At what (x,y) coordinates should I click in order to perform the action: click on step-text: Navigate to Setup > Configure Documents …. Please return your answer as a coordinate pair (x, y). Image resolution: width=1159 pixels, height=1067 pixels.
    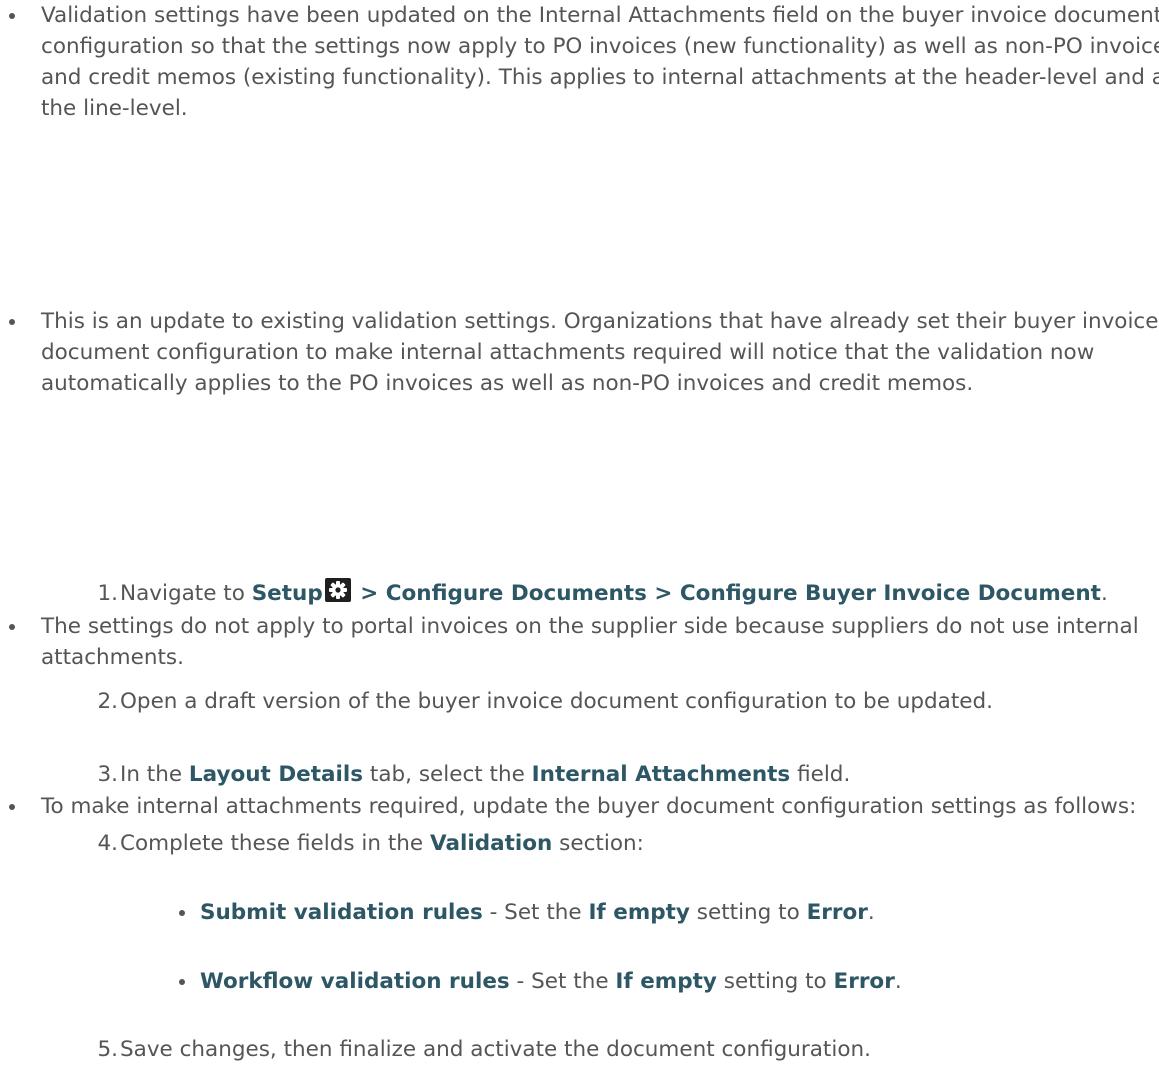
    Looking at the image, I should click on (620, 593).